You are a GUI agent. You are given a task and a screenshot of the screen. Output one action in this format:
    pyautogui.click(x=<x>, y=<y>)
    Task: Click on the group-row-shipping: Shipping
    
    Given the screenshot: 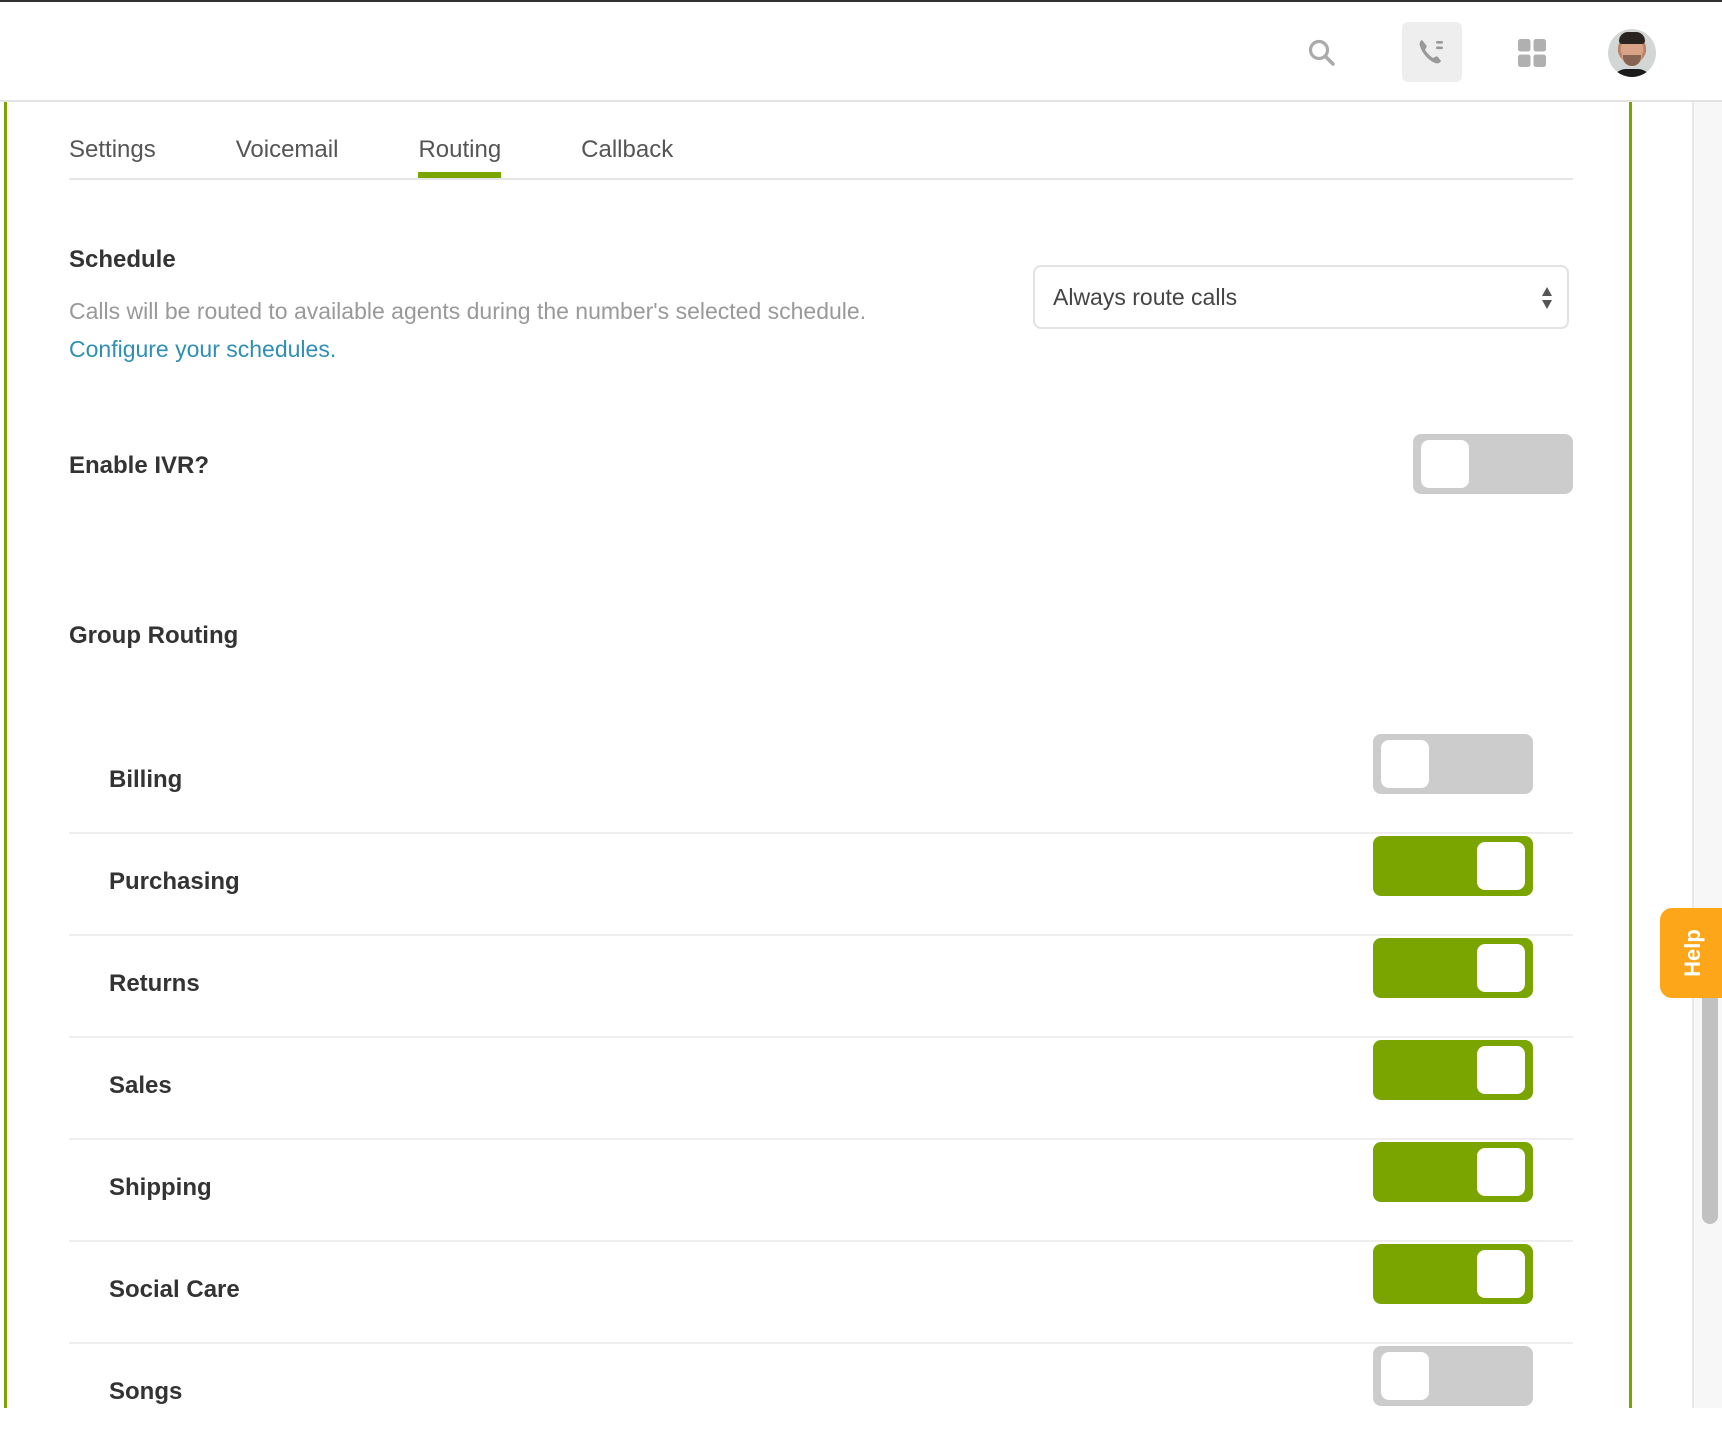 What is the action you would take?
    pyautogui.click(x=821, y=1191)
    